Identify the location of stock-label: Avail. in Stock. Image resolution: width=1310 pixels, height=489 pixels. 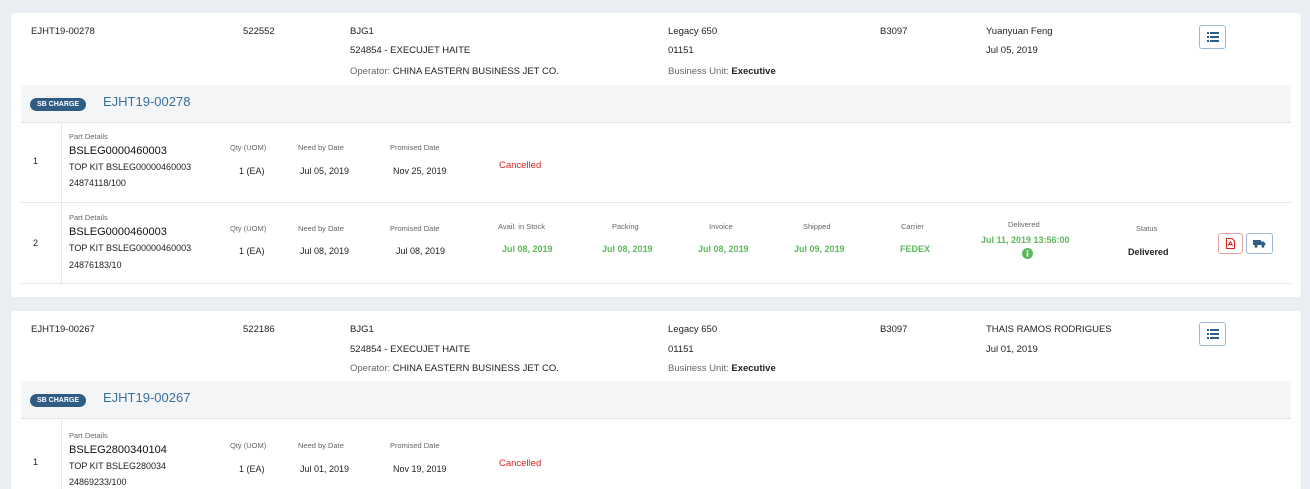
(521, 226).